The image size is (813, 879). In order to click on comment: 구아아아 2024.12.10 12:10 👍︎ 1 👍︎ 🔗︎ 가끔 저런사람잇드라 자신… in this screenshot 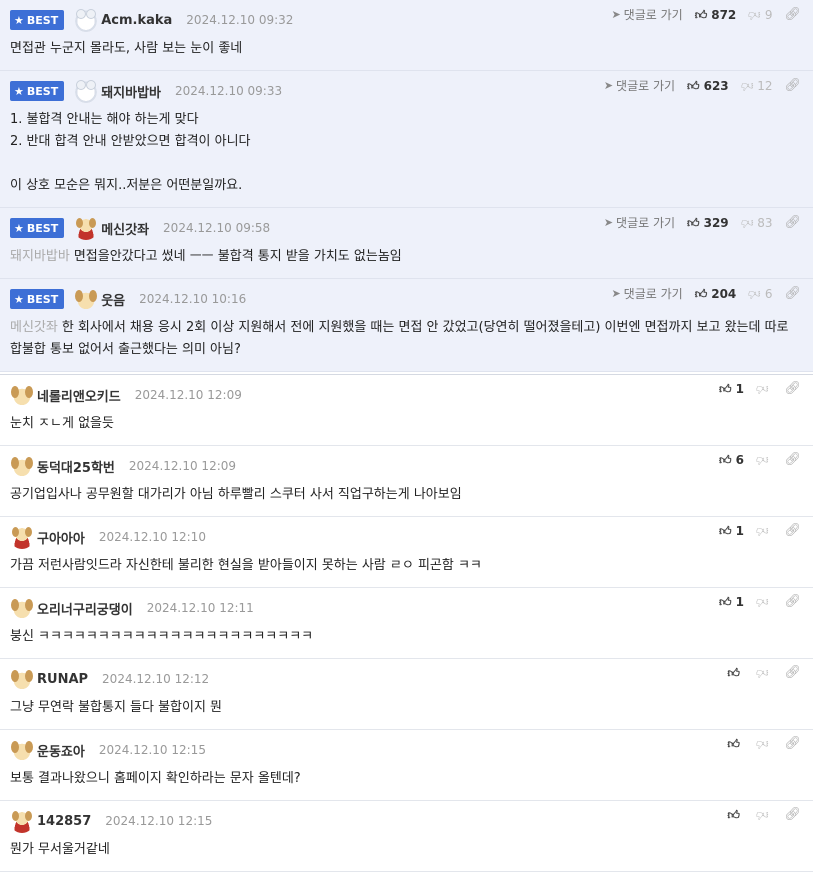, I will do `click(406, 552)`.